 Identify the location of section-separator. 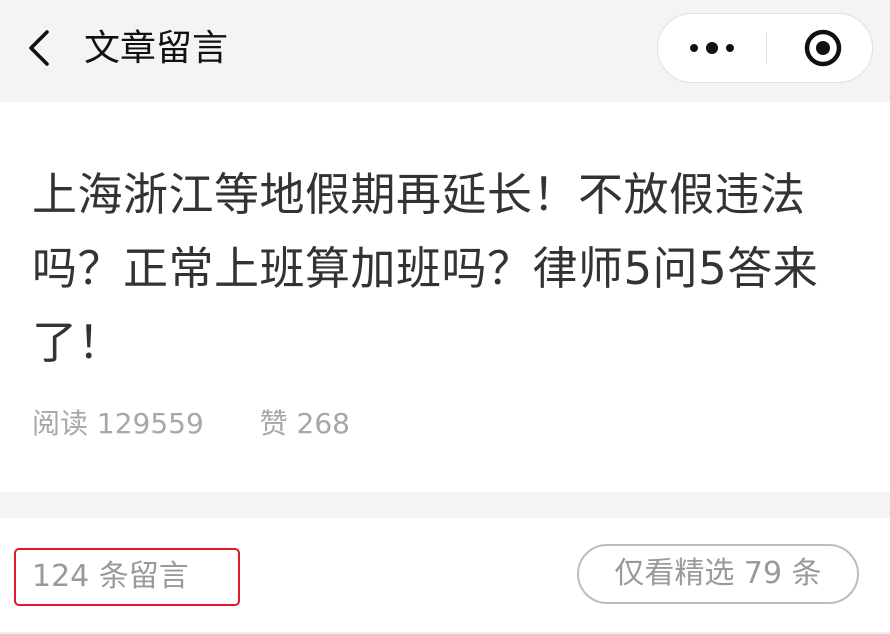
(445, 505).